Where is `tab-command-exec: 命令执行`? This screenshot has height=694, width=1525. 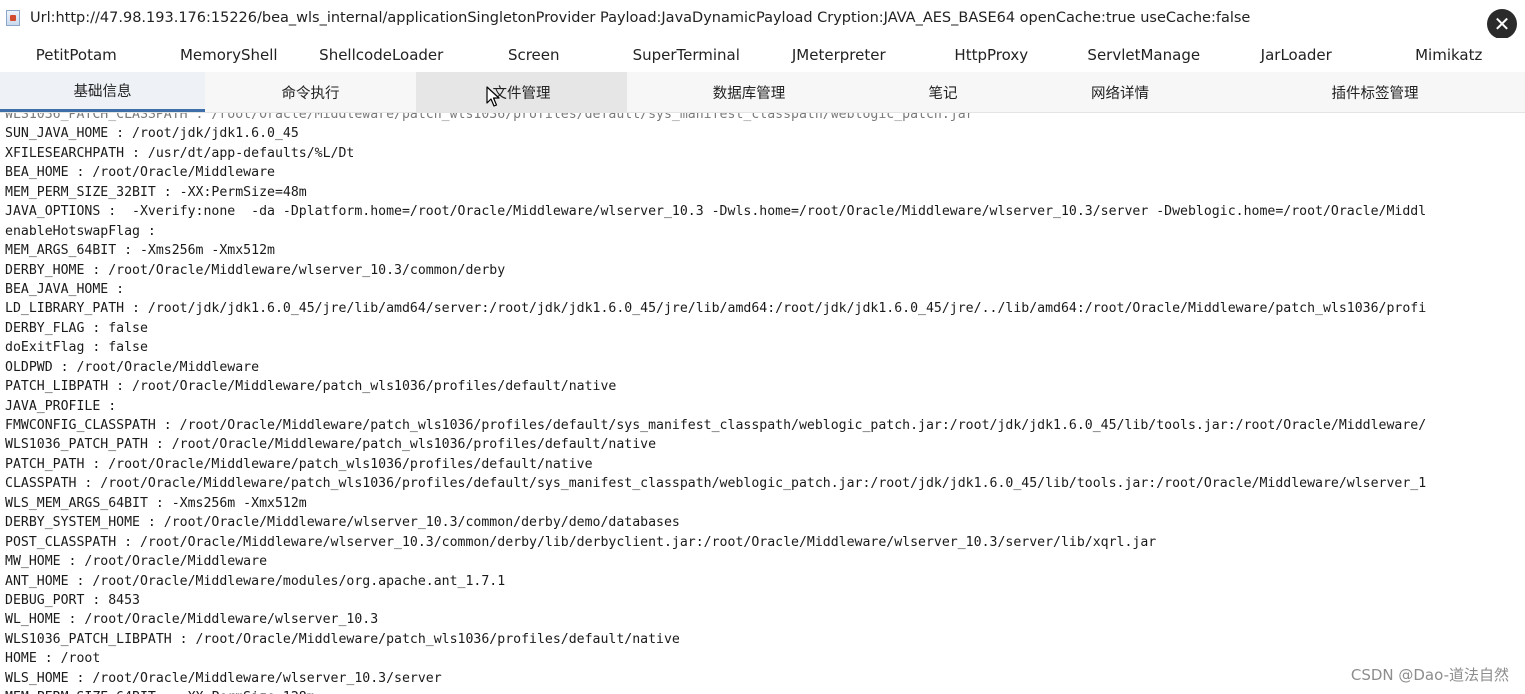 tab-command-exec: 命令执行 is located at coordinates (310, 92).